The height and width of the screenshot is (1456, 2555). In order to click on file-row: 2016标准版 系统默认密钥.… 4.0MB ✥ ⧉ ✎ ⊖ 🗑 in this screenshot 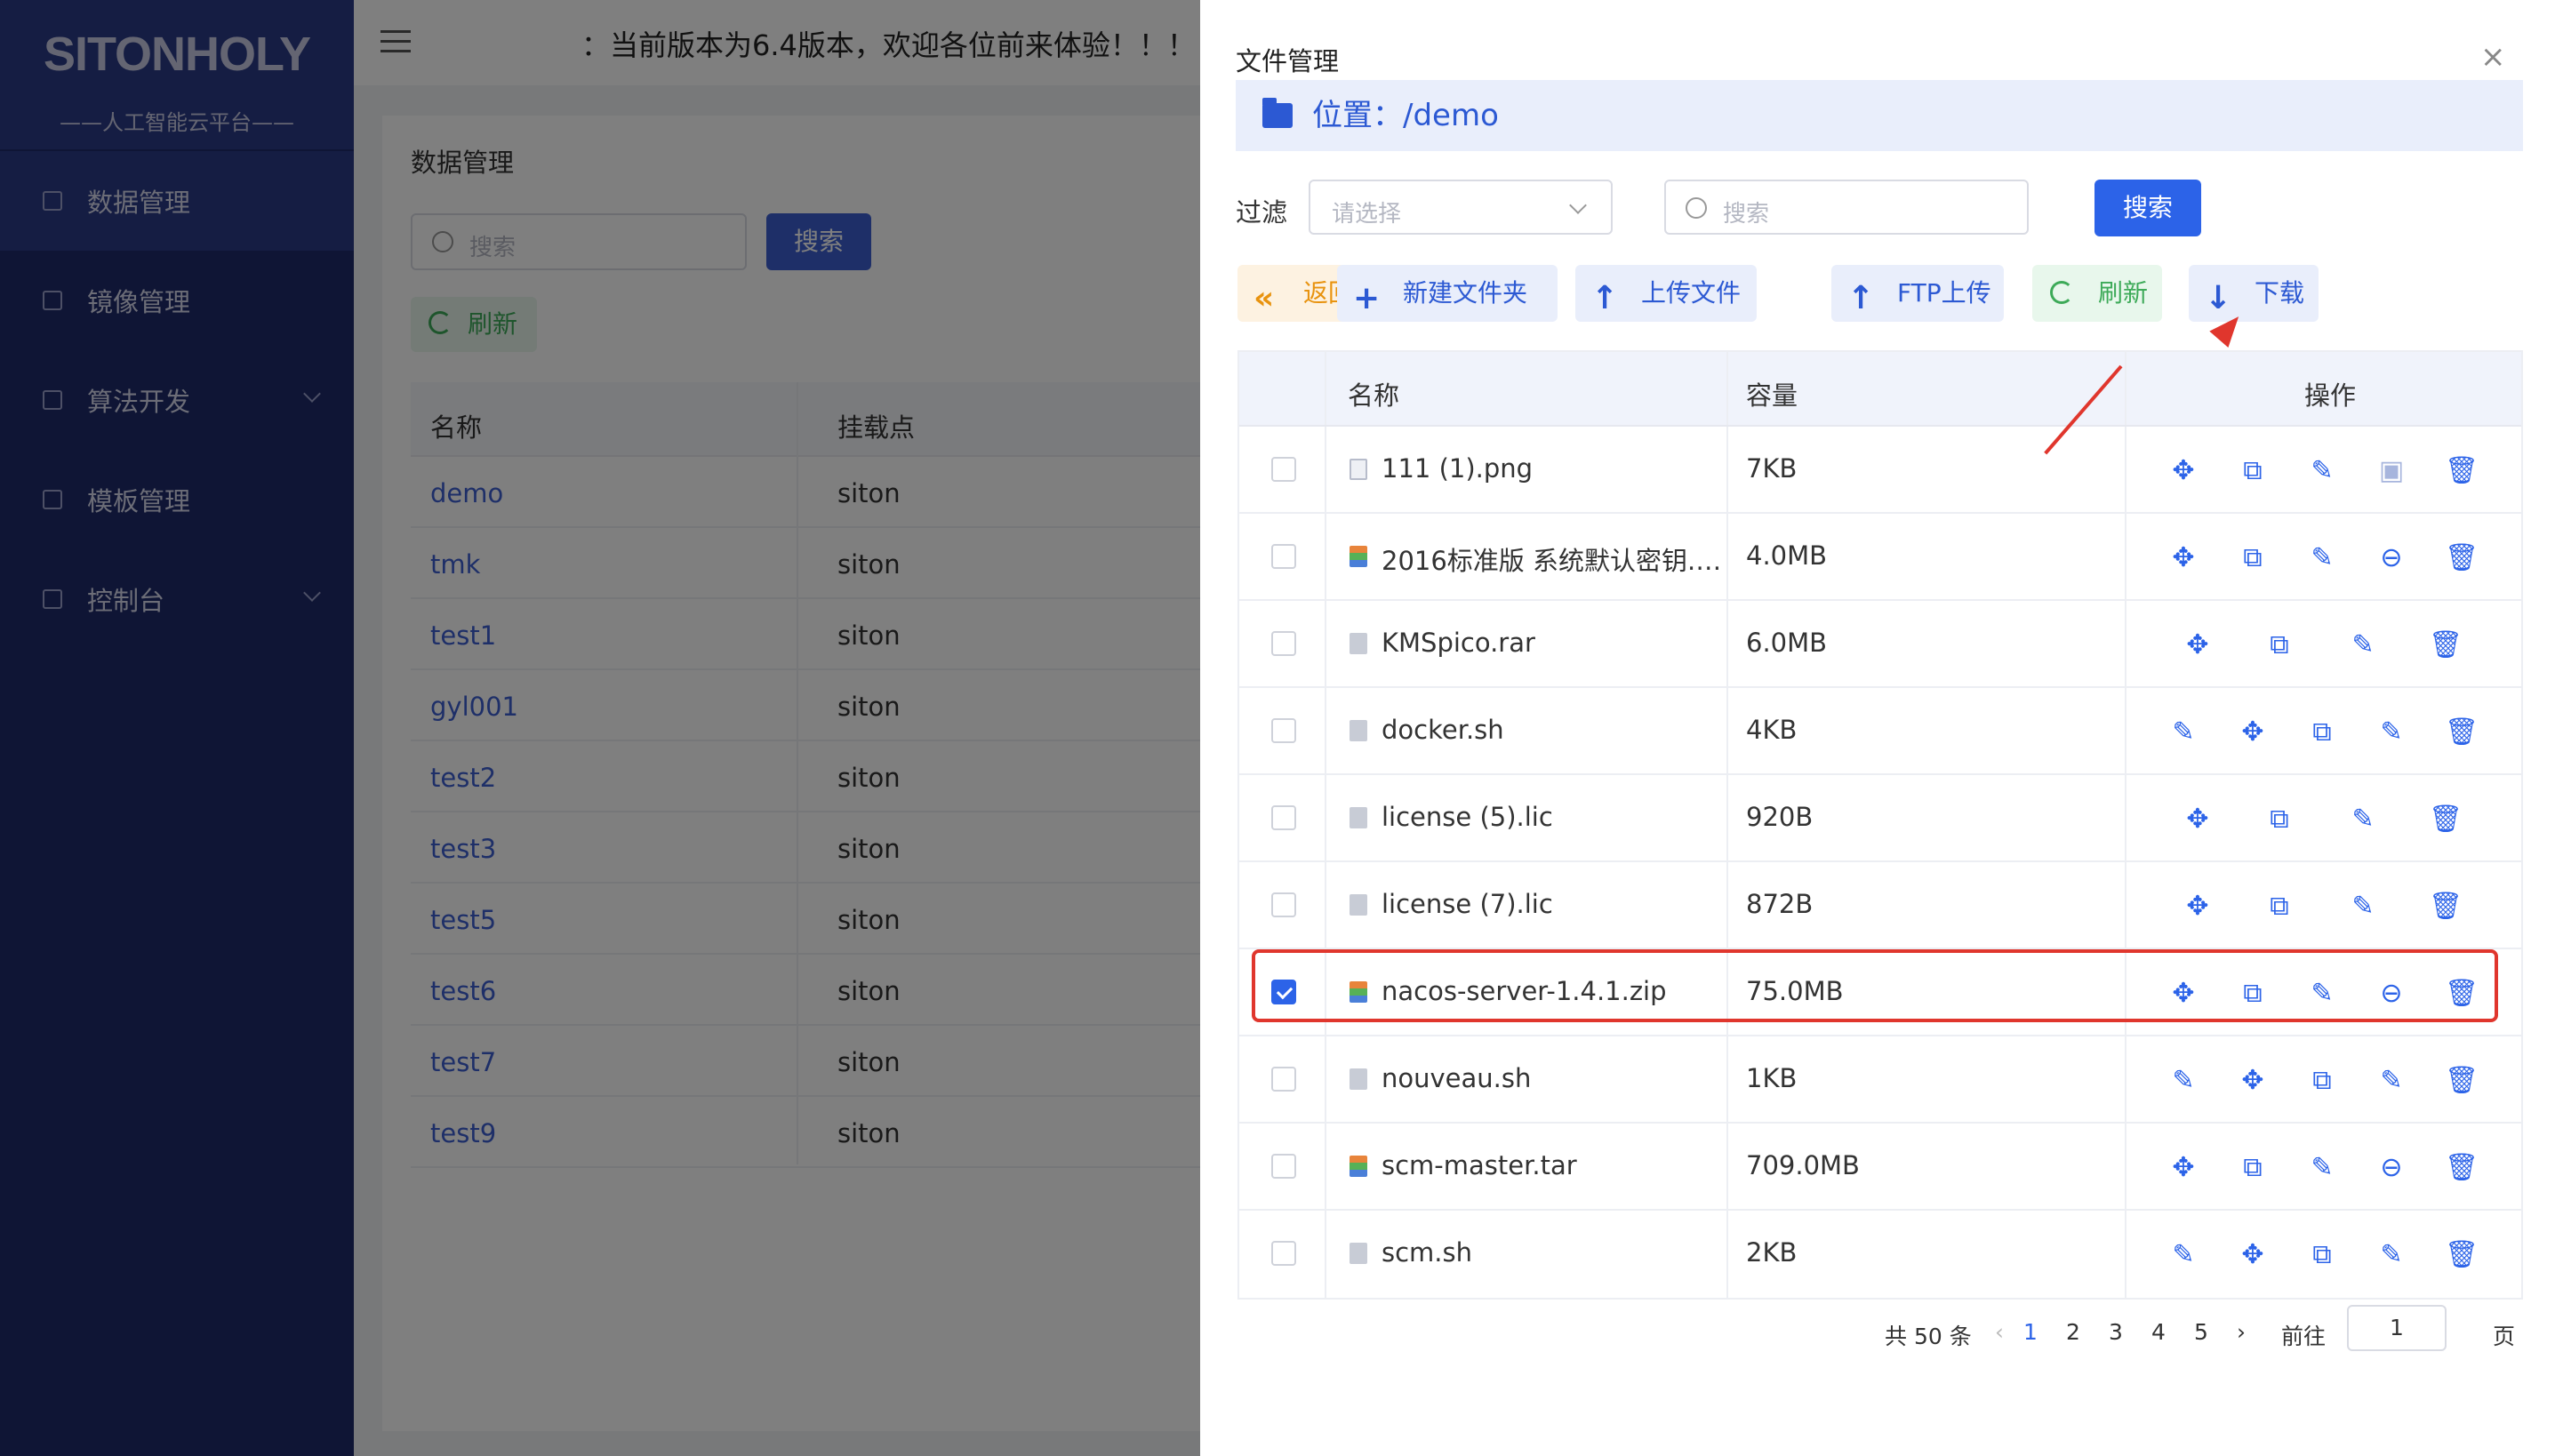, I will do `click(1880, 557)`.